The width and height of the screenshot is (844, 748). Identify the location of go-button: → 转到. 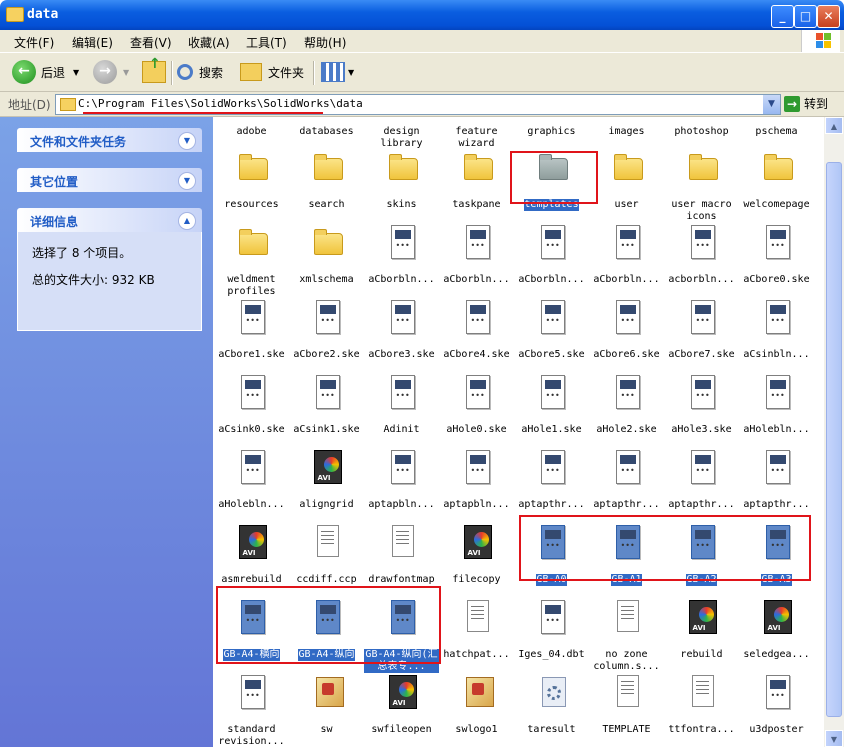
(806, 103).